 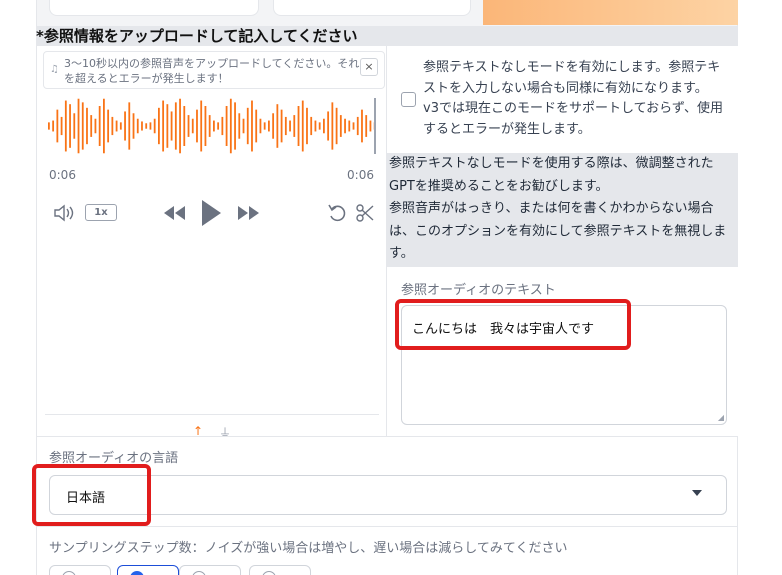 I want to click on audio-waveform, so click(x=212, y=126).